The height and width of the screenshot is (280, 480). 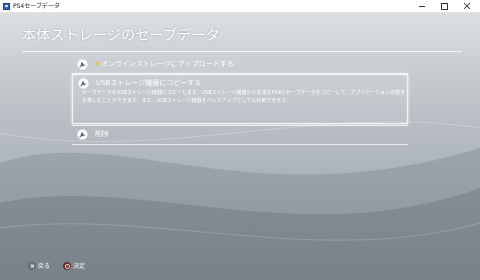 What do you see at coordinates (164, 64) in the screenshot?
I see `menu-item-label: ✚オンラインストレージにアップロードする` at bounding box center [164, 64].